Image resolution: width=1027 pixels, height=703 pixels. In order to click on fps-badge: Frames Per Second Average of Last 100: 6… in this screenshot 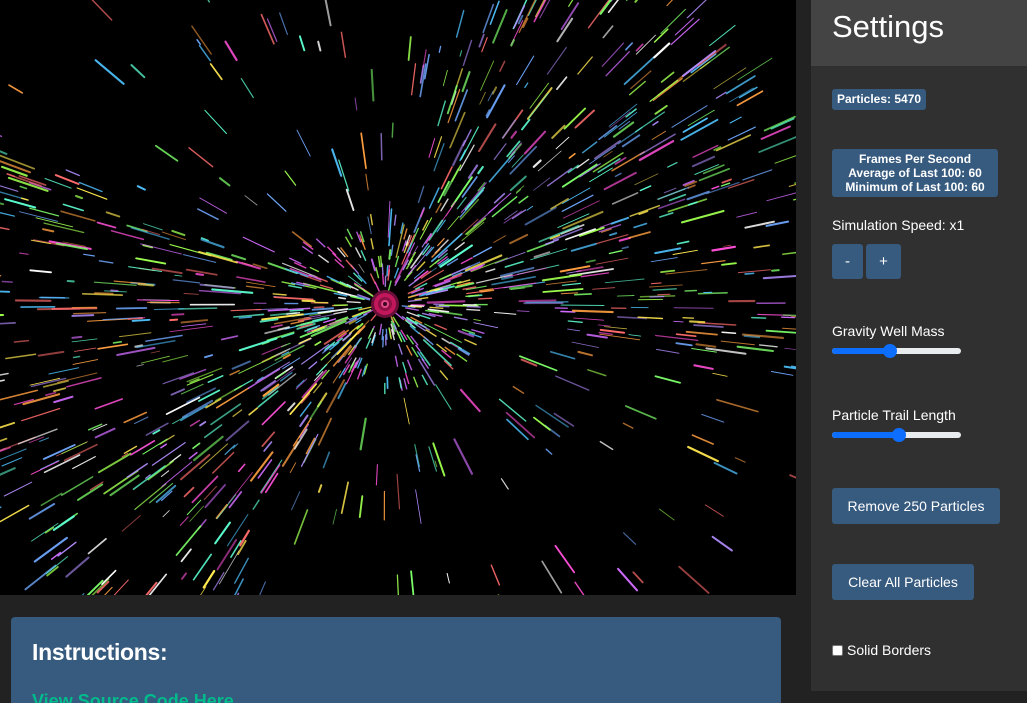, I will do `click(915, 173)`.